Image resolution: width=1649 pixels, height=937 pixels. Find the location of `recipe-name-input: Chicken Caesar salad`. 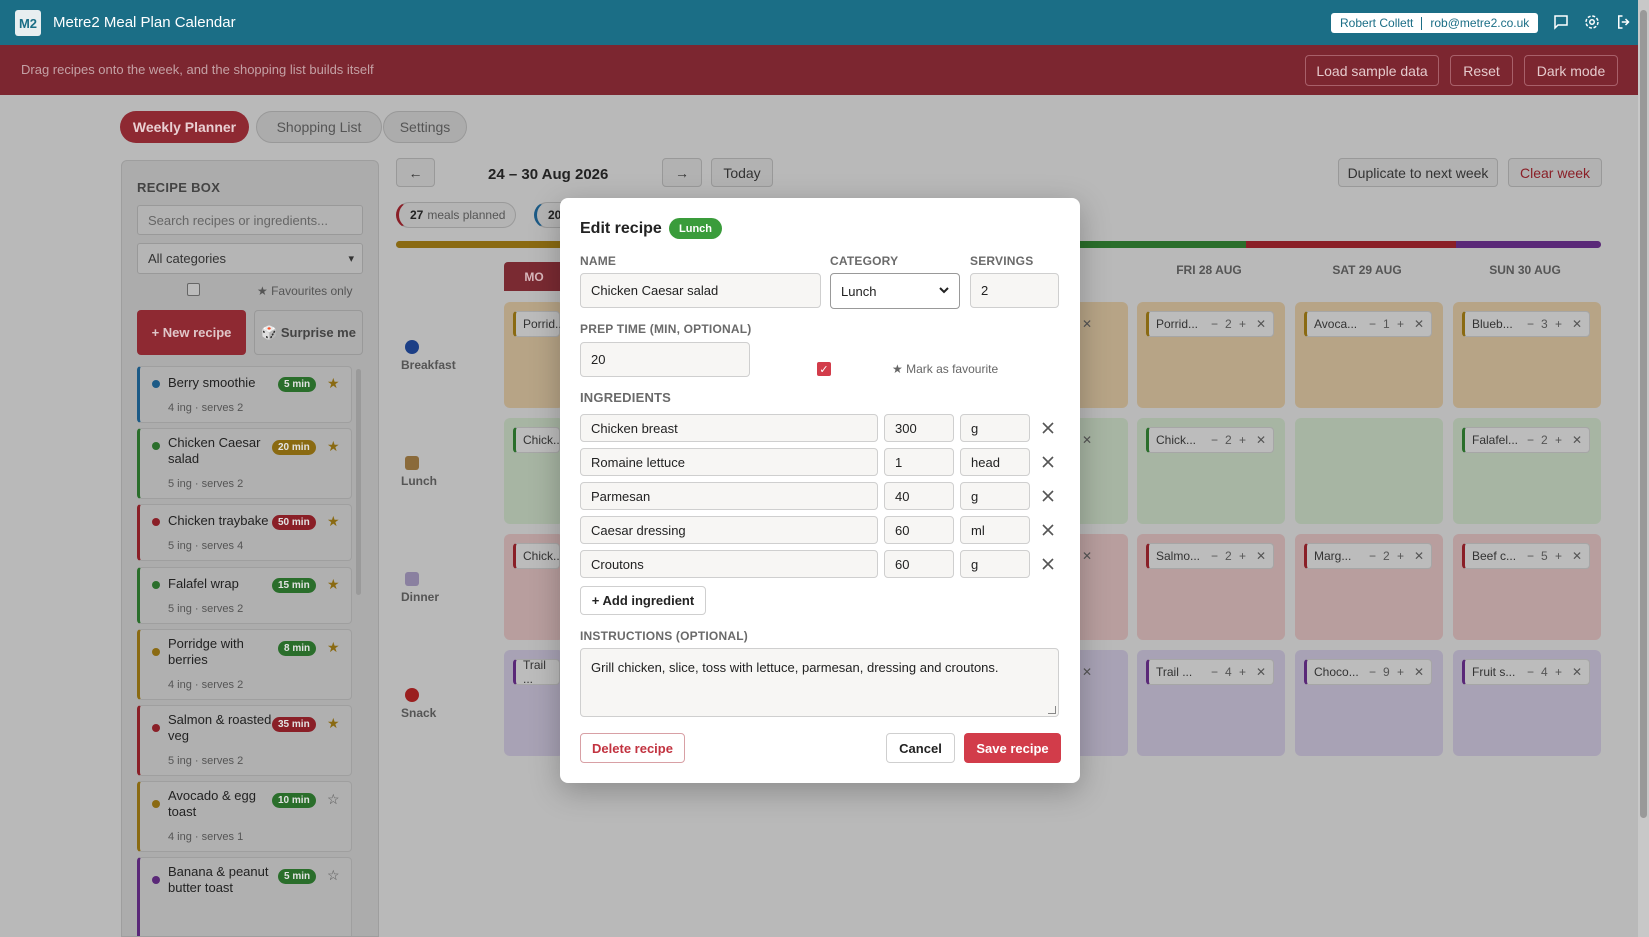

recipe-name-input: Chicken Caesar salad is located at coordinates (700, 290).